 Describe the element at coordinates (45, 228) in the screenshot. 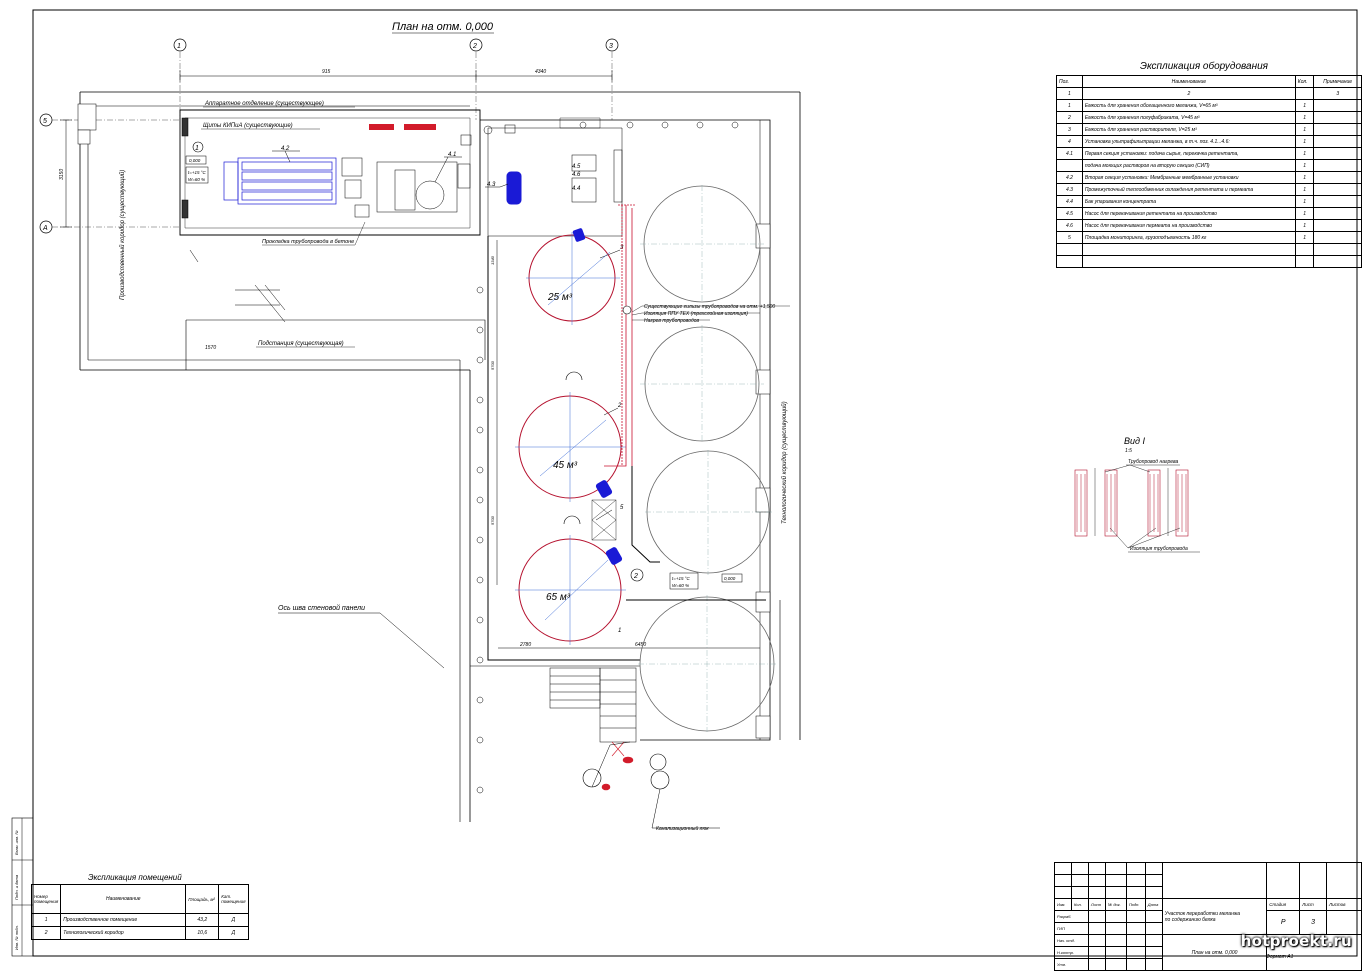

I see `axis-label: А` at that location.